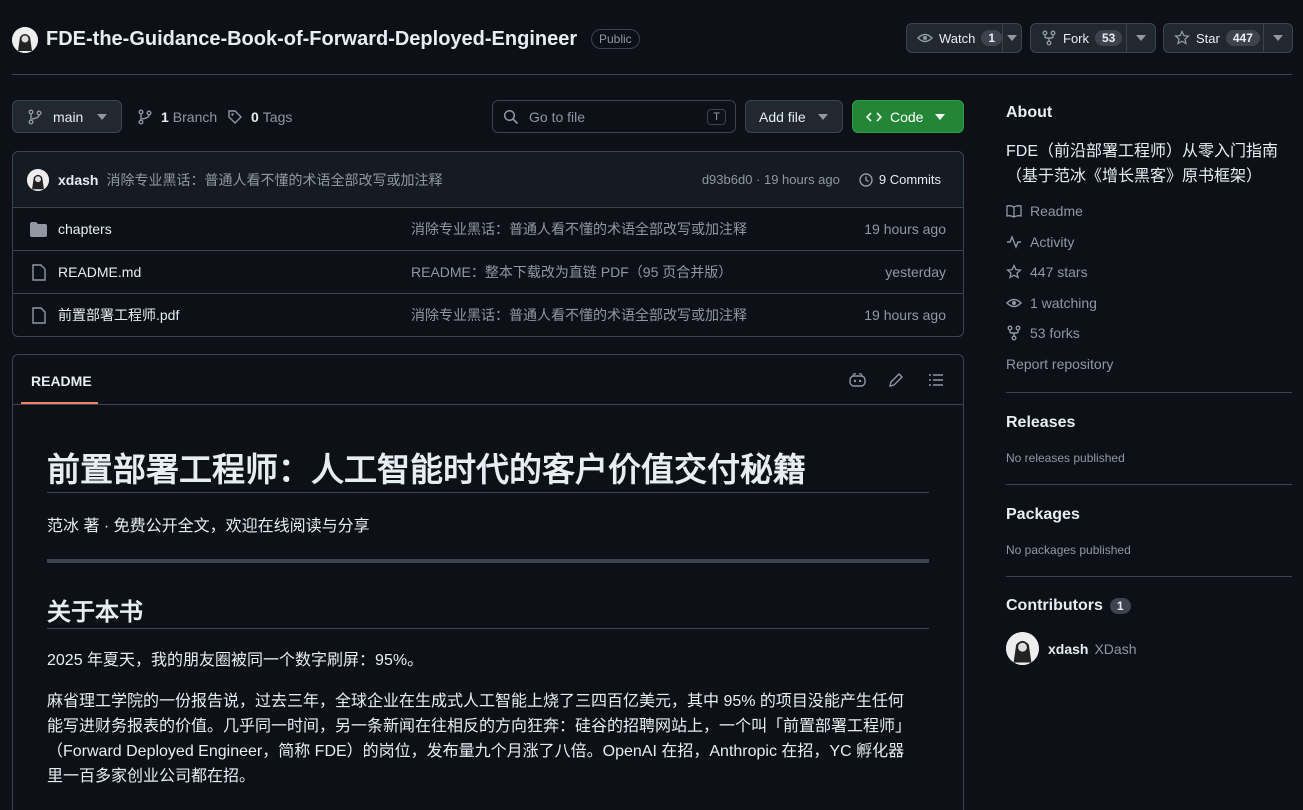  Describe the element at coordinates (78, 180) in the screenshot. I see `commit-author: xdash` at that location.